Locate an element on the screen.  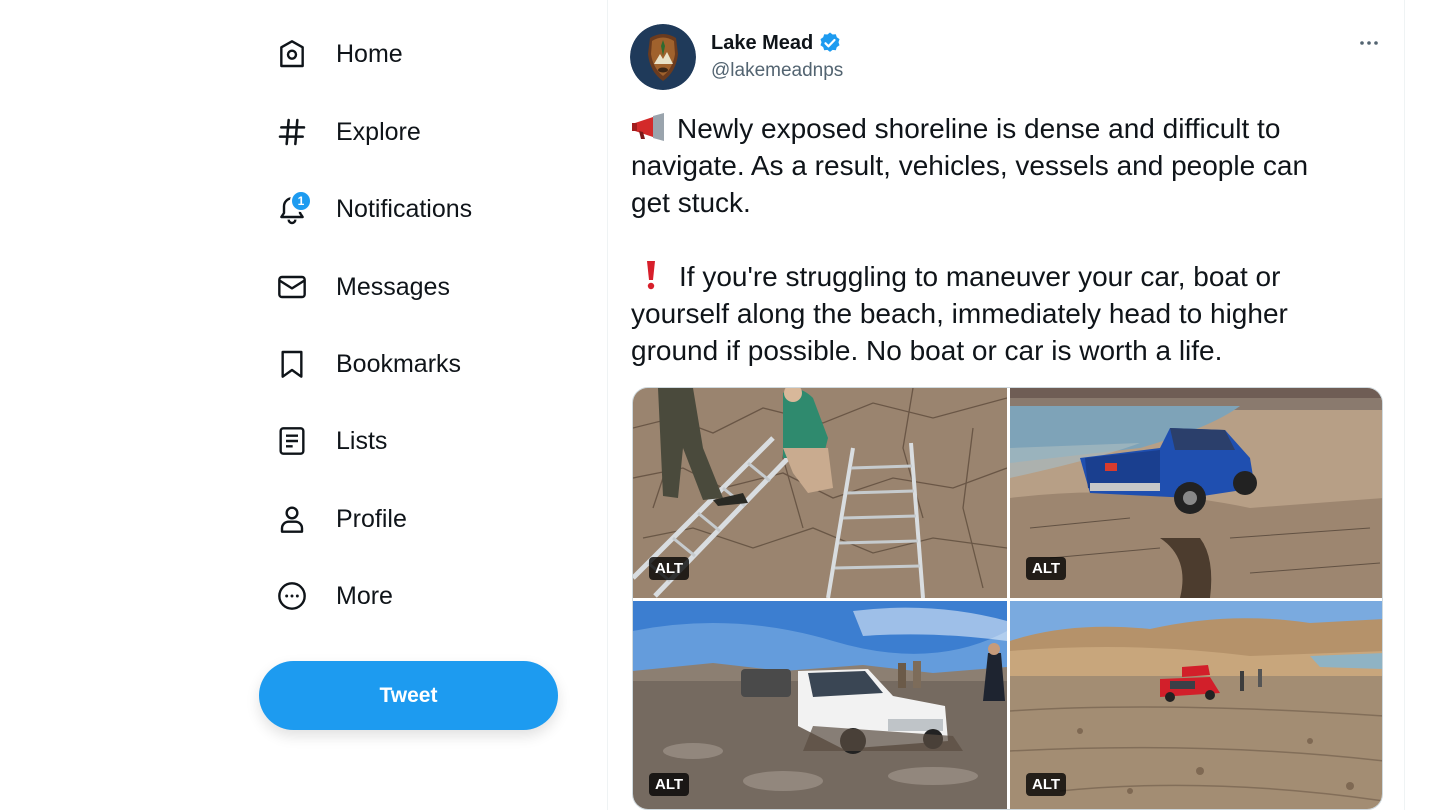
sidebar-item-explore: Explore is located at coordinates (346, 132).